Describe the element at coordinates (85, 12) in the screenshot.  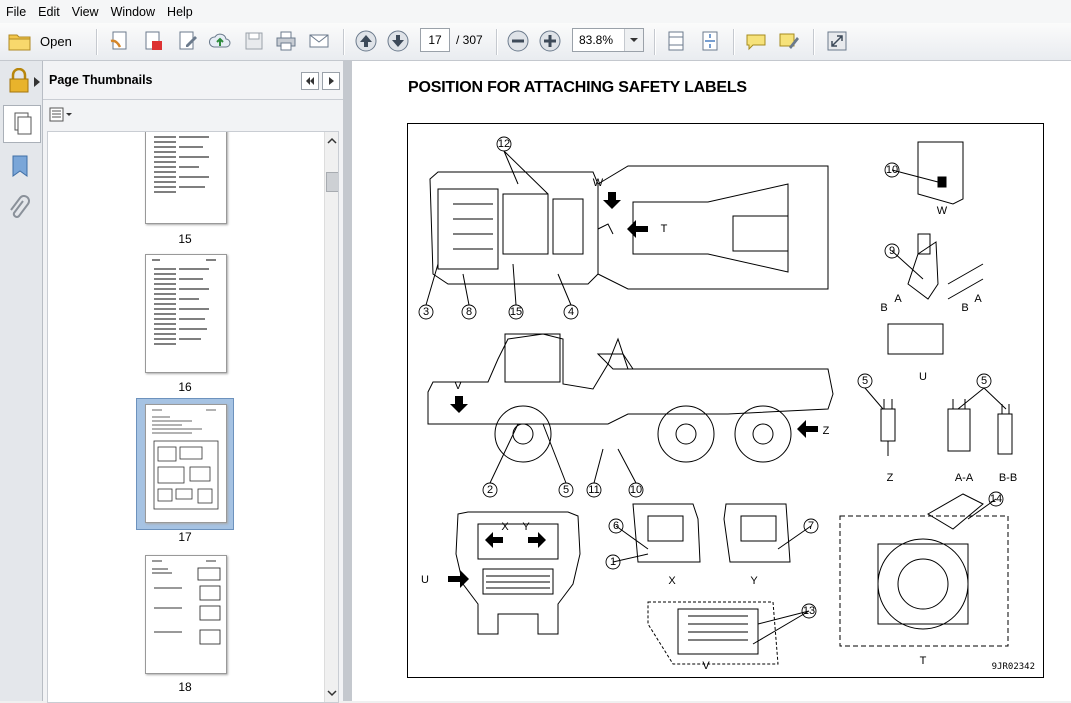
I see `menu-view: View` at that location.